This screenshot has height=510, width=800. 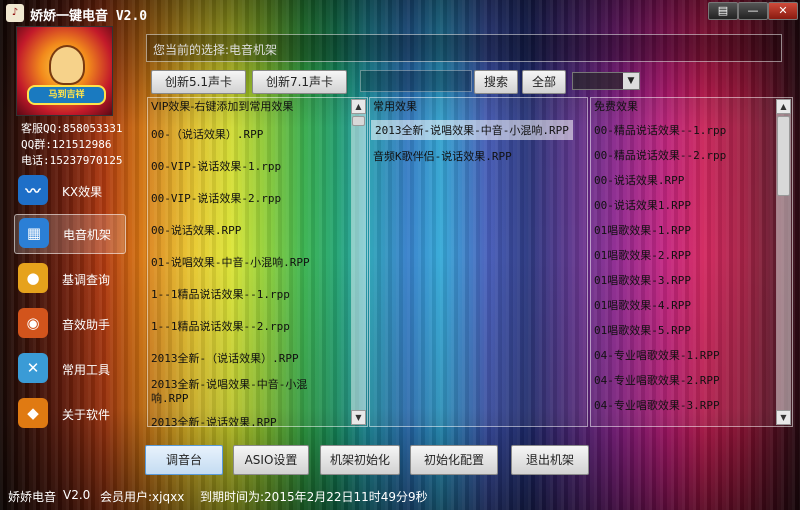 I want to click on nav-item-2: ● 基调查询, so click(x=69, y=279).